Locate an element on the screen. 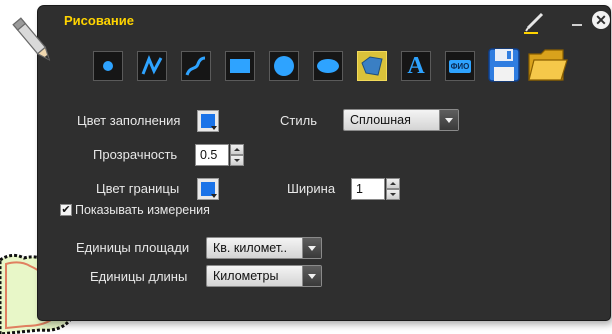  dot-icon is located at coordinates (108, 66).